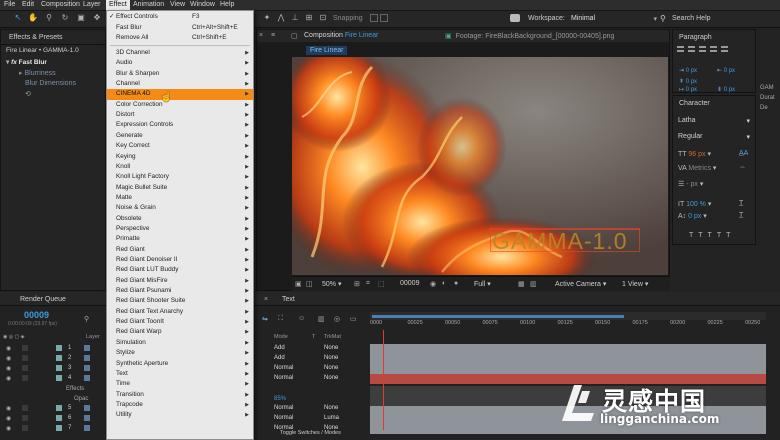 The width and height of the screenshot is (780, 440). What do you see at coordinates (635, 284) in the screenshot?
I see `views-select: 1 View ▾` at bounding box center [635, 284].